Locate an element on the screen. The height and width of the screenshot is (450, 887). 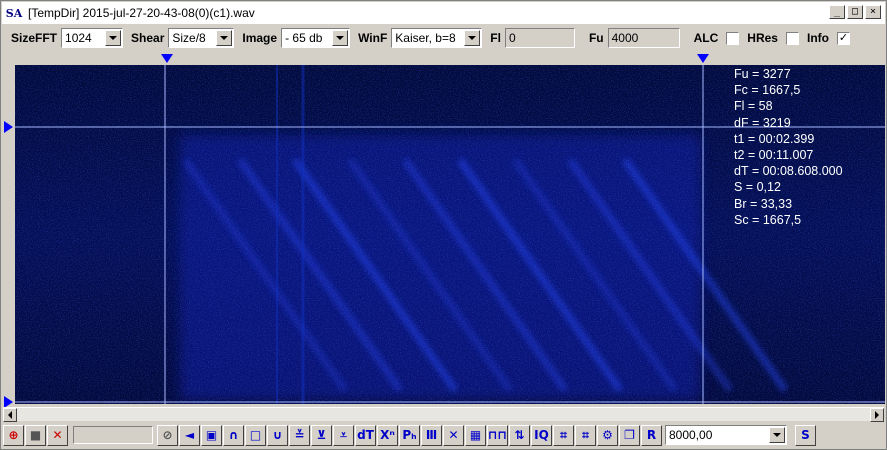
updown-icon: ⇅ is located at coordinates (519, 435).